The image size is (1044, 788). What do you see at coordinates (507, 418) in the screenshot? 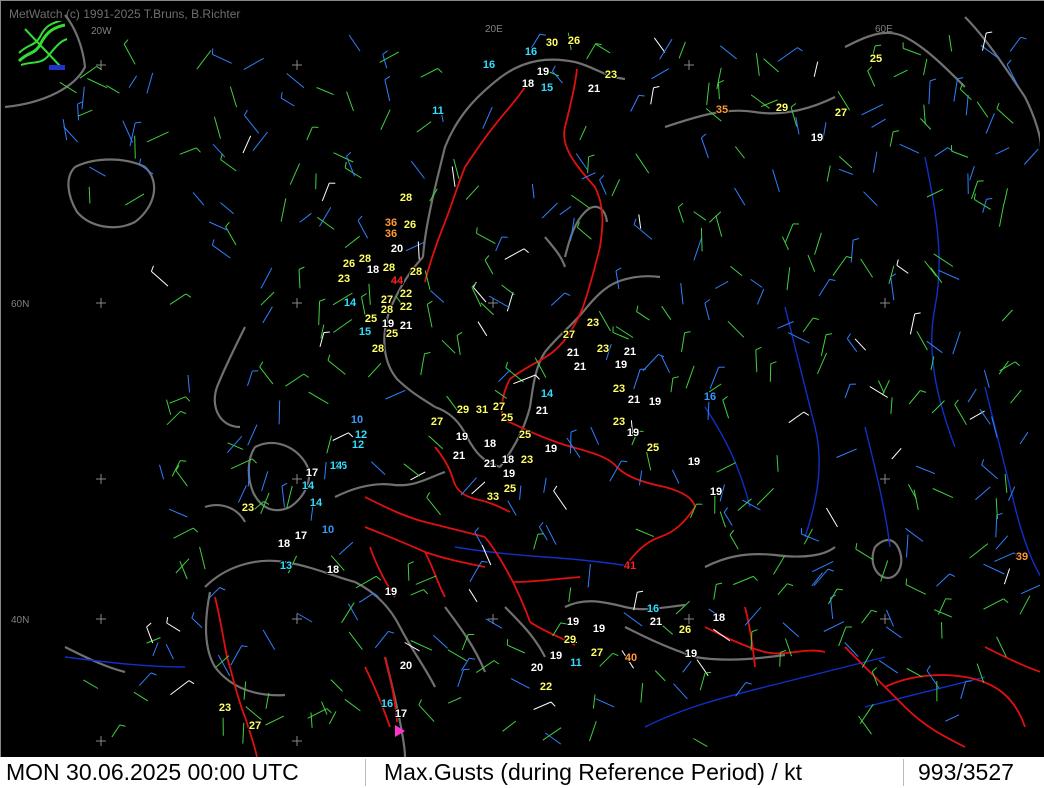
I see `gust-value: 25` at bounding box center [507, 418].